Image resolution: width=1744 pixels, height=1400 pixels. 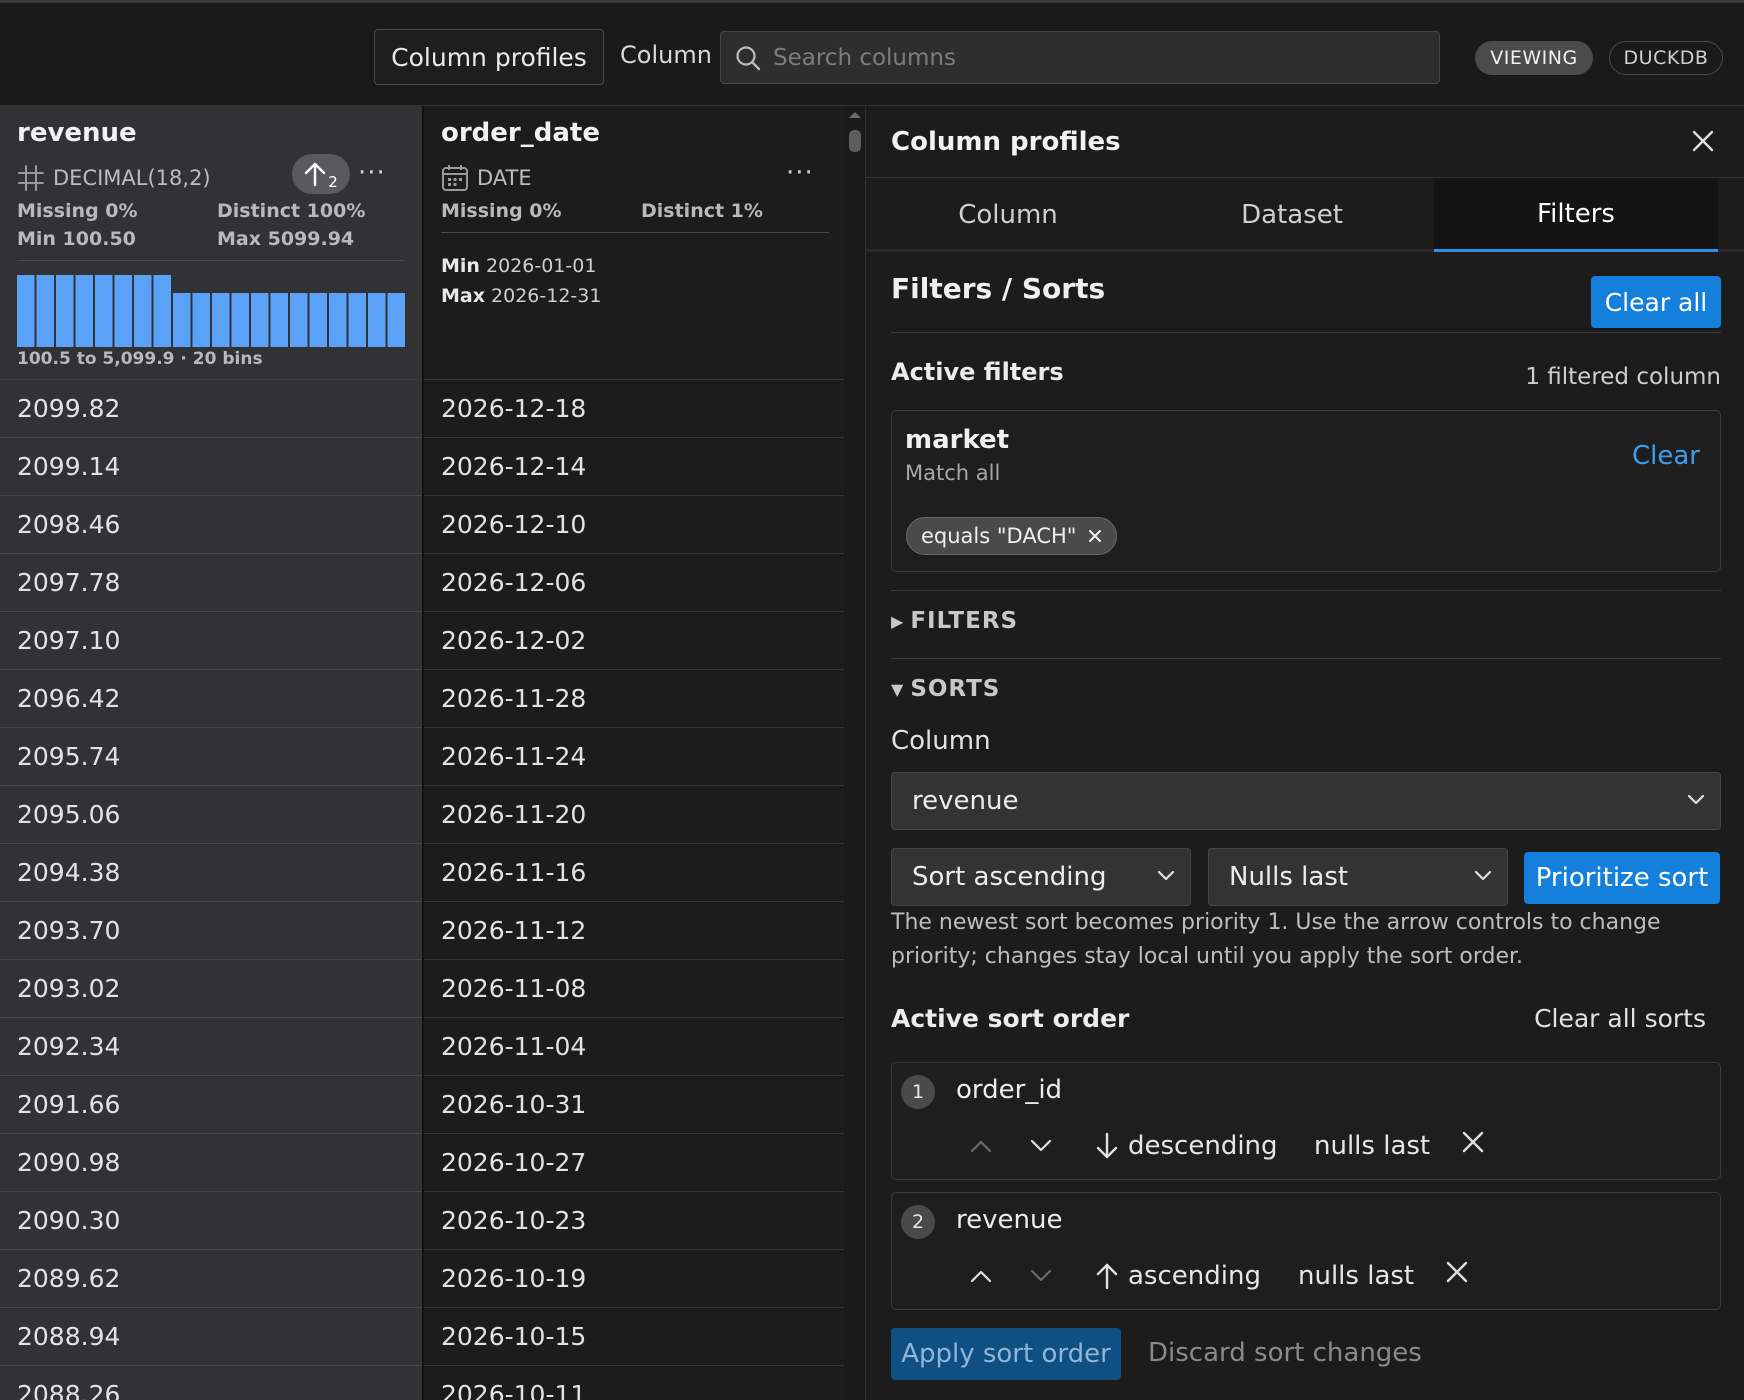 What do you see at coordinates (211, 757) in the screenshot?
I see `table-cell: 2095.74` at bounding box center [211, 757].